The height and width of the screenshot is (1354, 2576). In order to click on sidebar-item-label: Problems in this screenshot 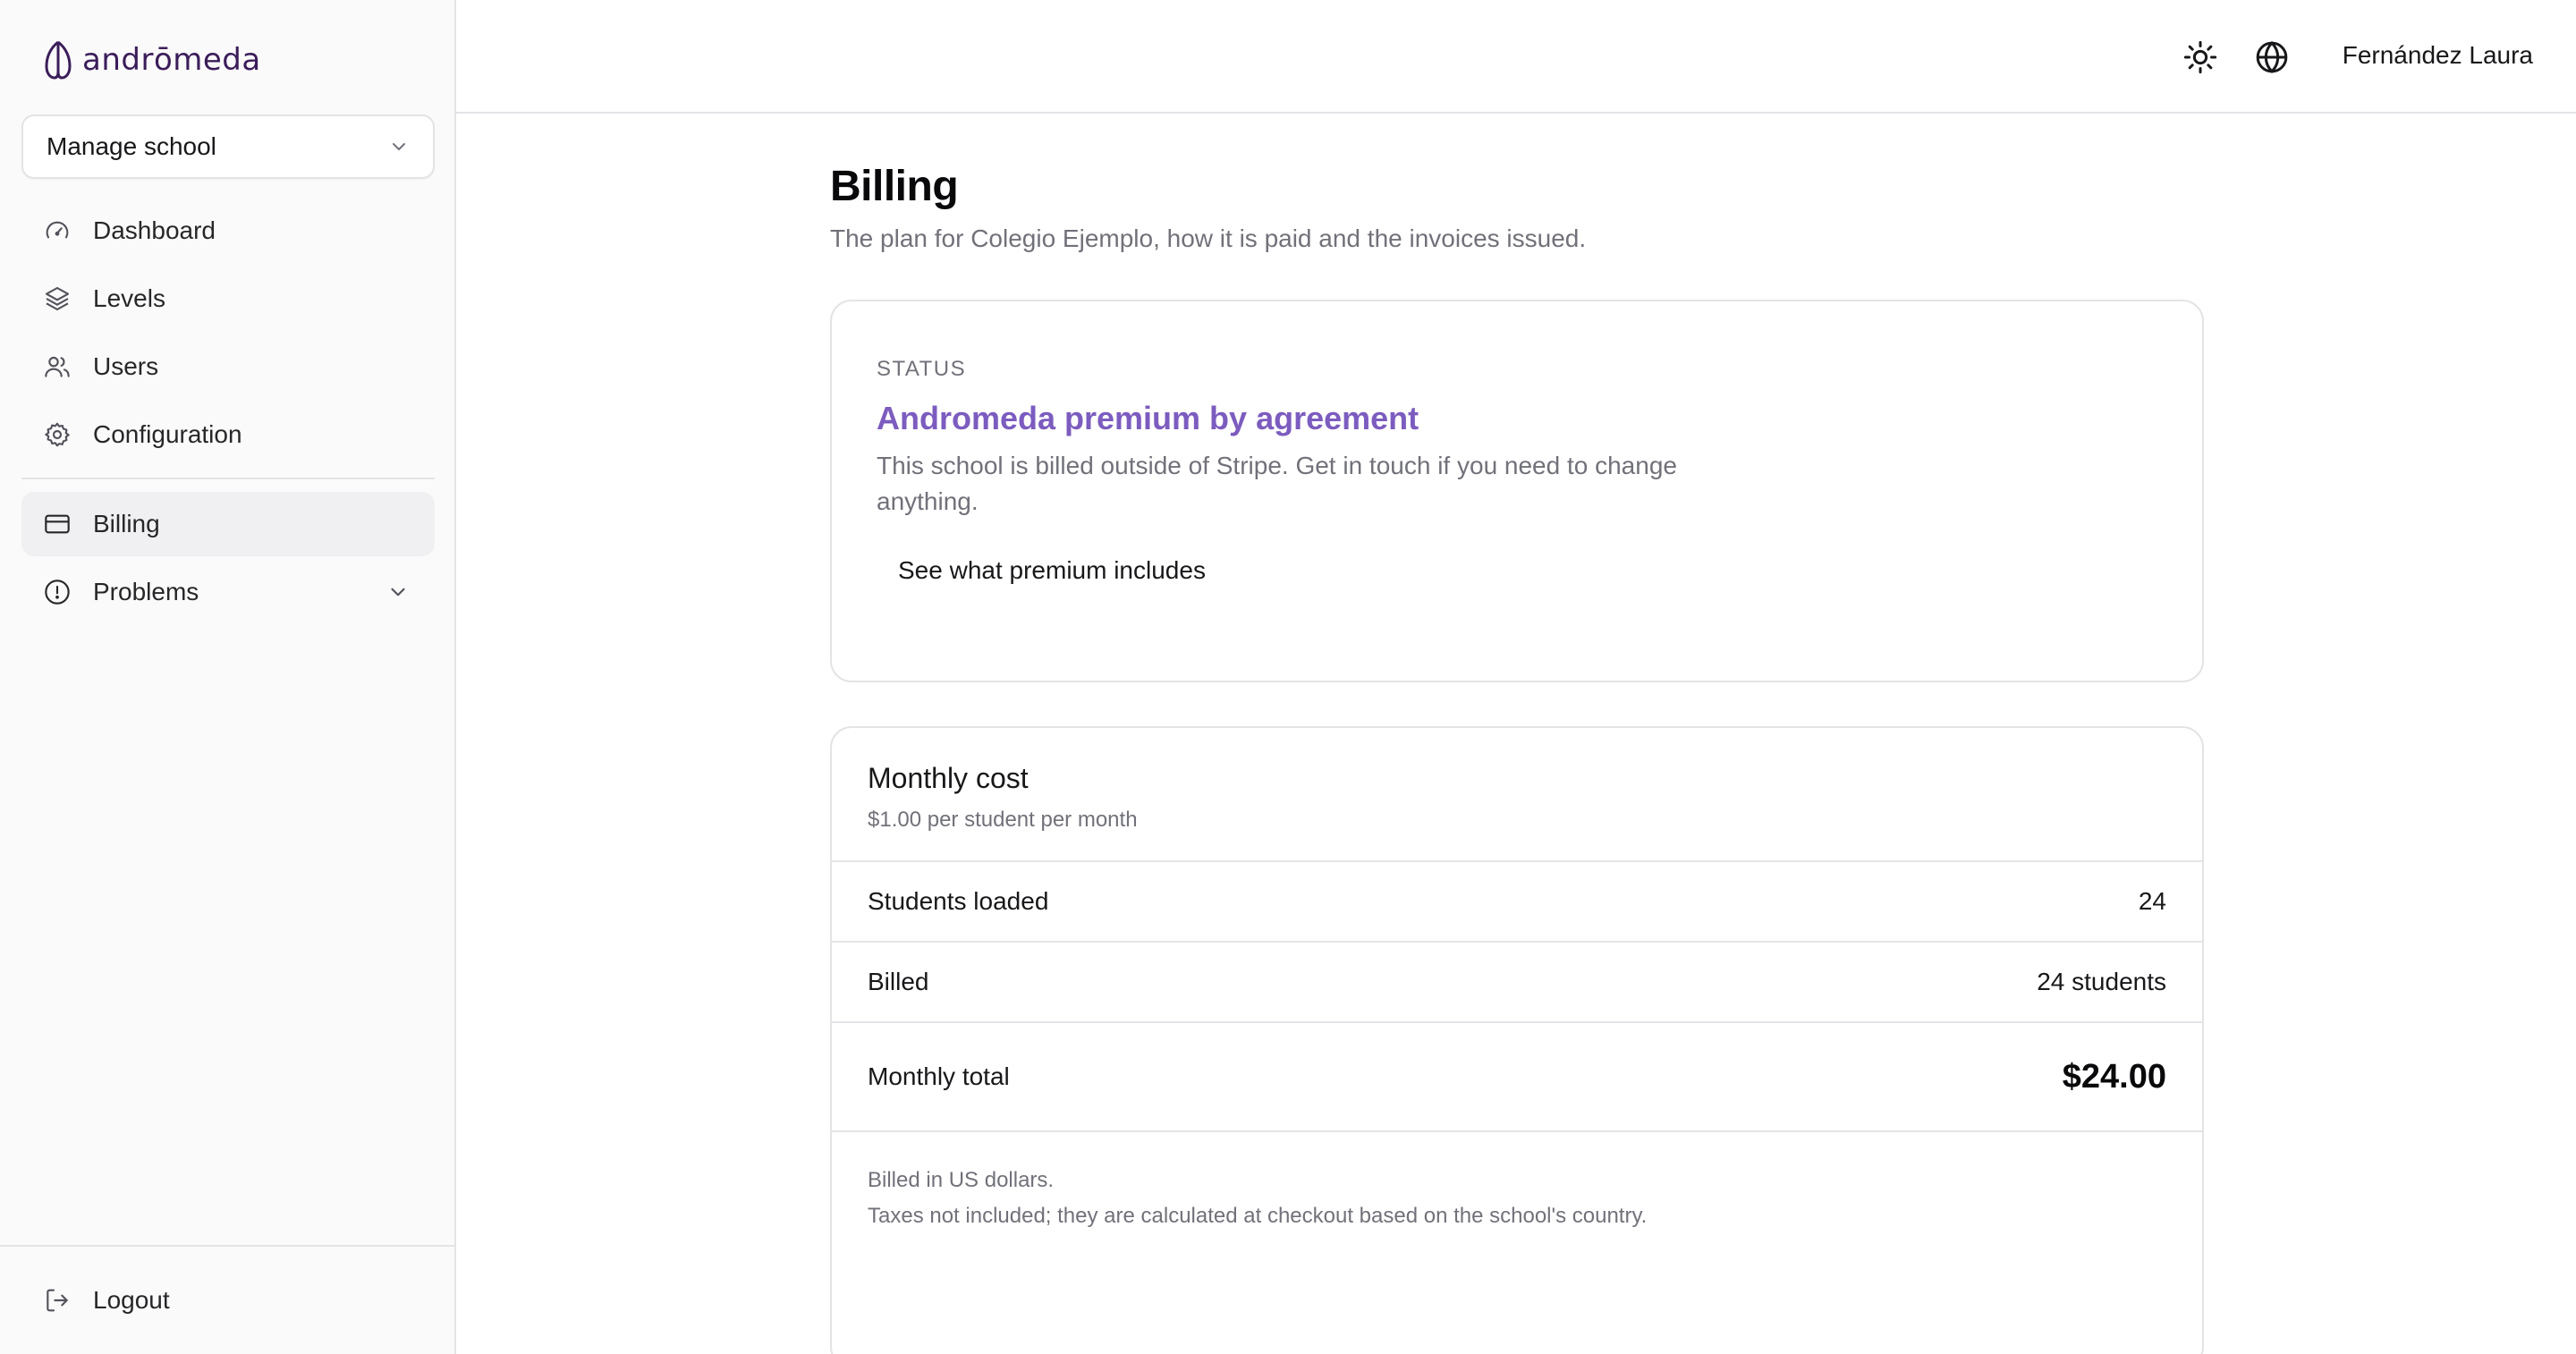, I will do `click(146, 591)`.